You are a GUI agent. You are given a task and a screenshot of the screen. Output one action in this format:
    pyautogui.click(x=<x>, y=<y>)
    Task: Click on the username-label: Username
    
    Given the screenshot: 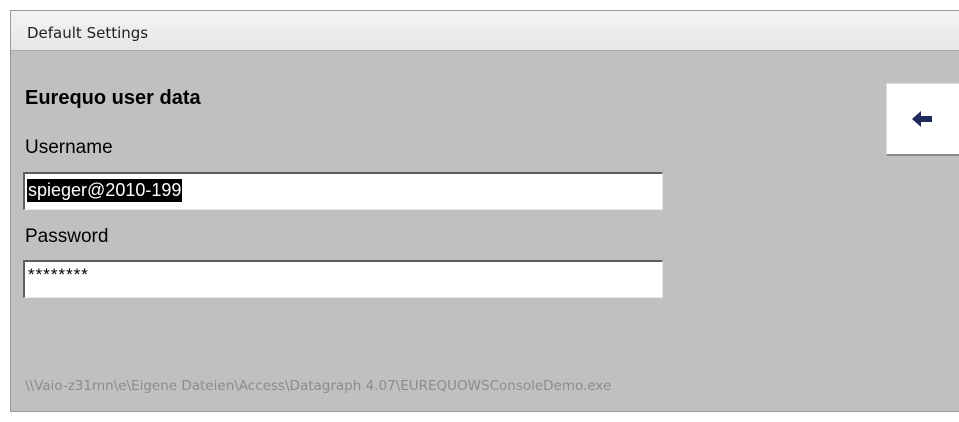 What is the action you would take?
    pyautogui.click(x=69, y=147)
    